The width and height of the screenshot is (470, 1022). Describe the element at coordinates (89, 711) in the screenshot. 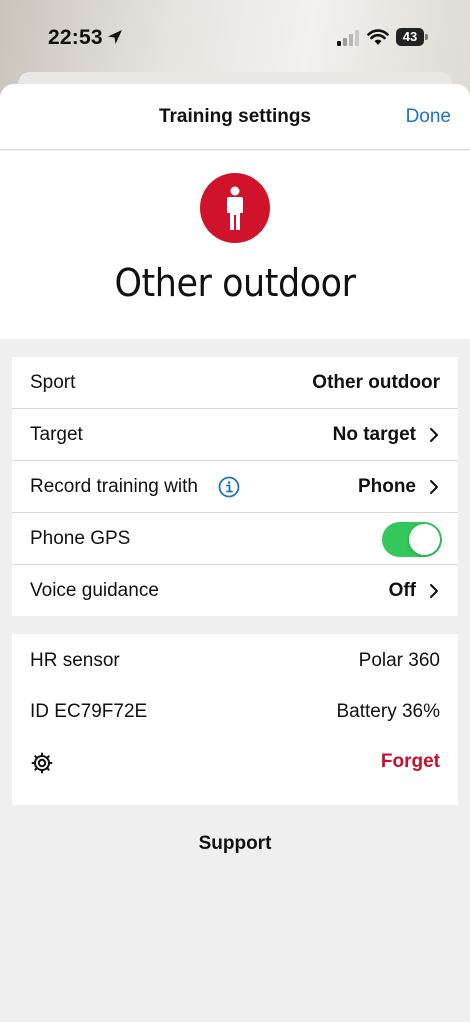

I see `sensor-id: ID EC79F72E` at that location.